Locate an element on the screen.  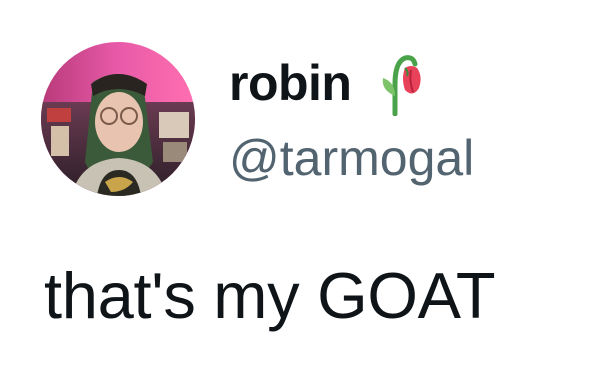
wilted-rose-emoji is located at coordinates (400, 83).